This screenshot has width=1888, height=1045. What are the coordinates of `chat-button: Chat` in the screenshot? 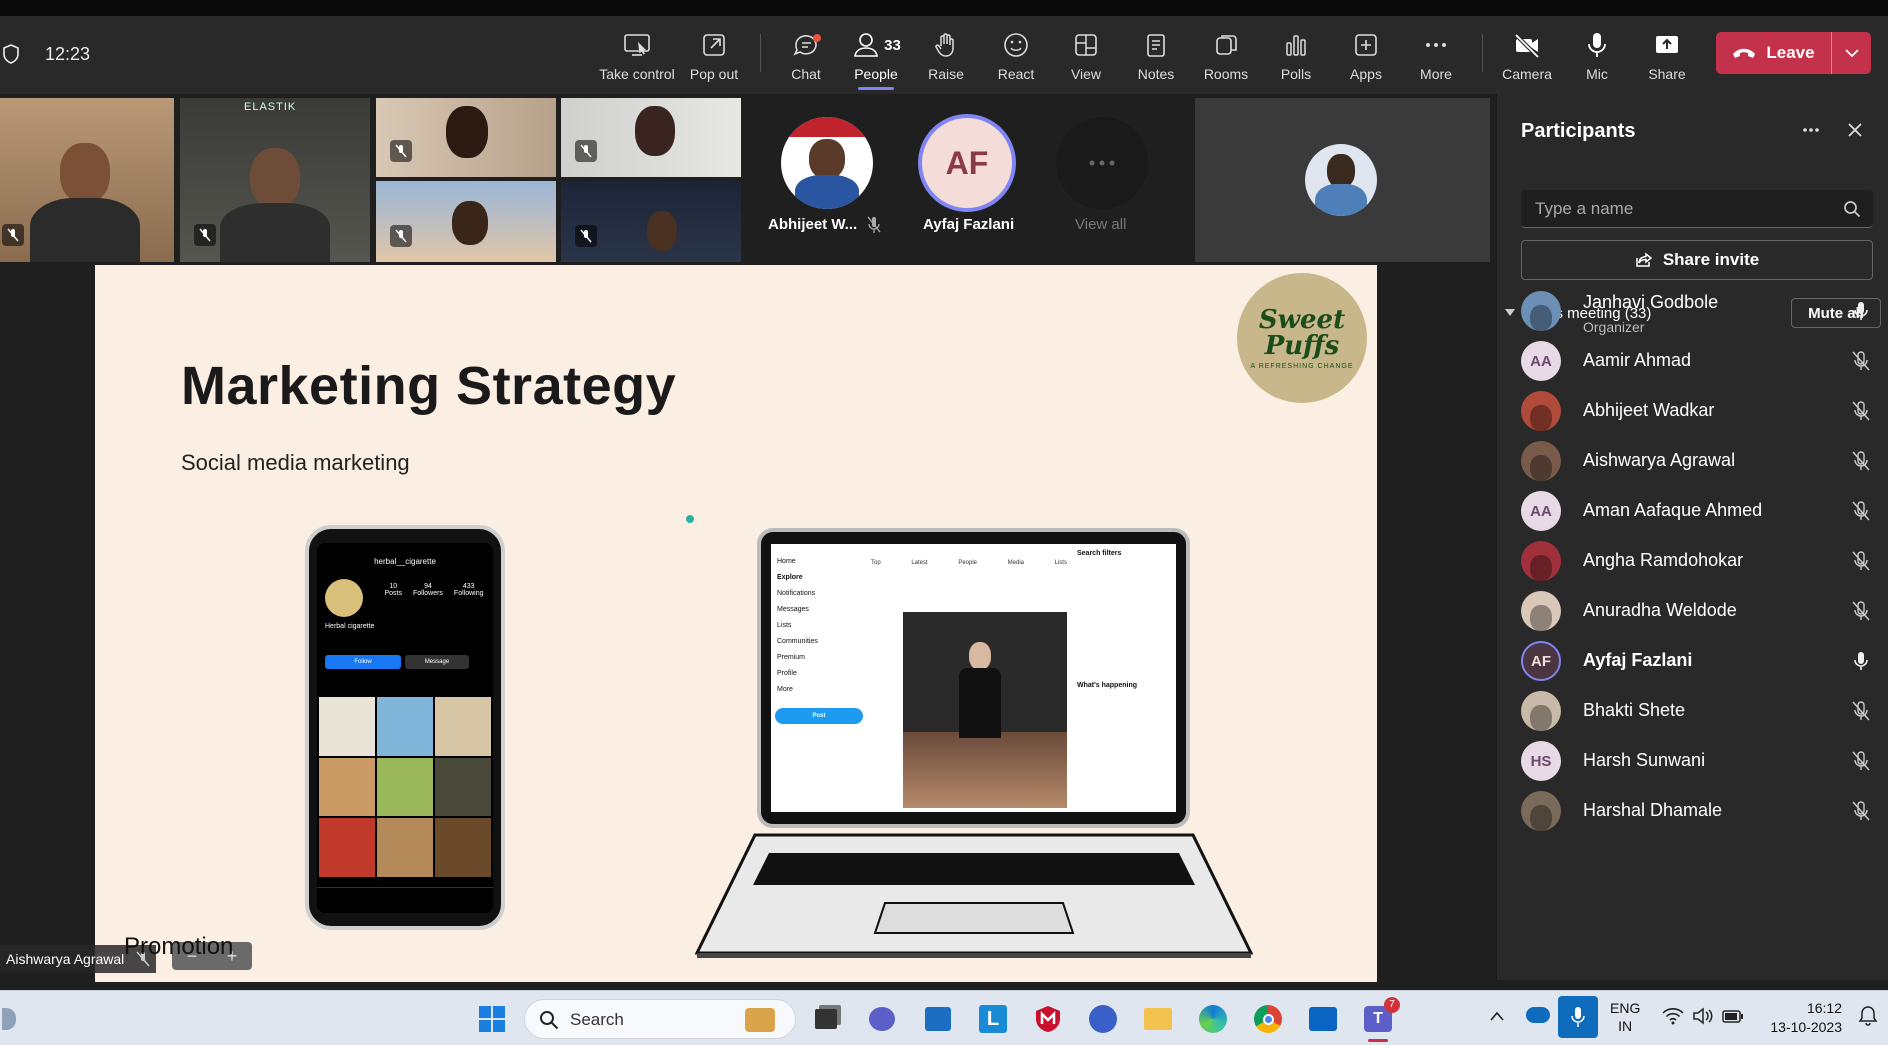 It's located at (806, 55).